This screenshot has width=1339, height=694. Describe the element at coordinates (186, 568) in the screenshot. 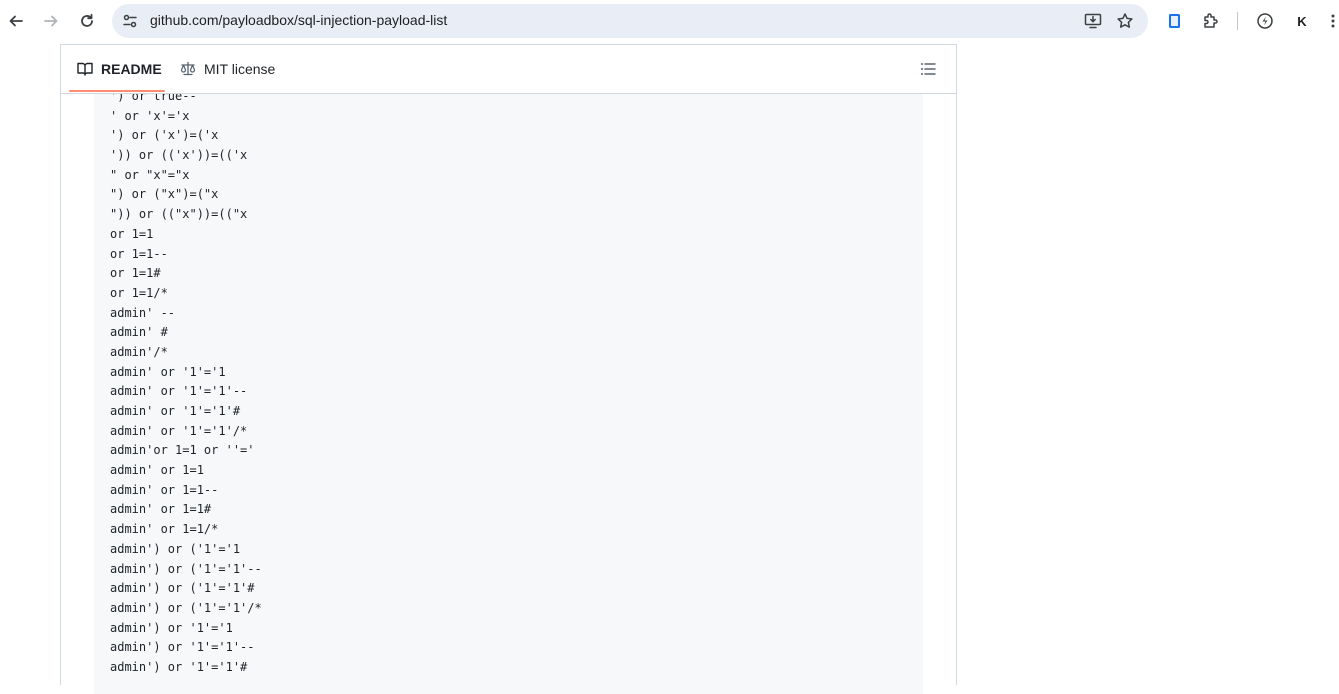

I see `code-line: admin') or ('1'='1'--` at that location.